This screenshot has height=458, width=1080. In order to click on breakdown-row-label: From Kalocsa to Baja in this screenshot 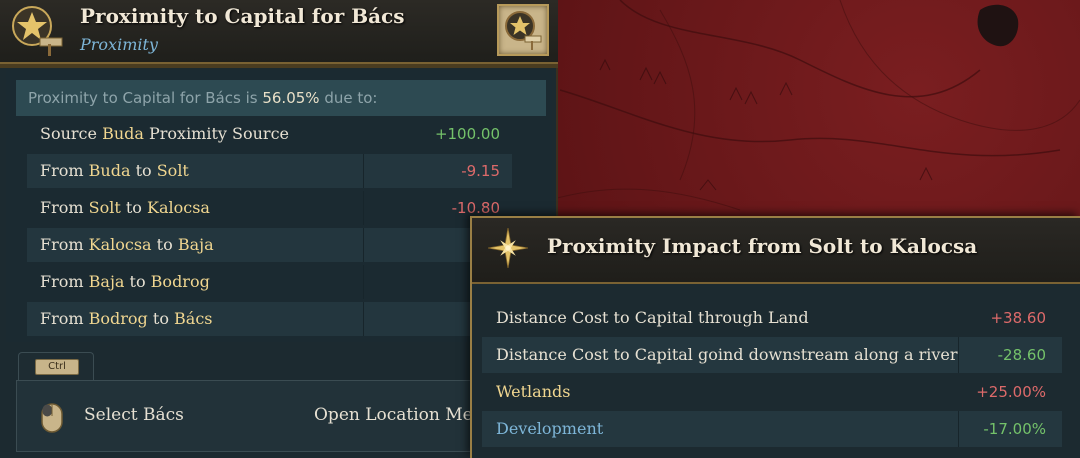, I will do `click(127, 245)`.